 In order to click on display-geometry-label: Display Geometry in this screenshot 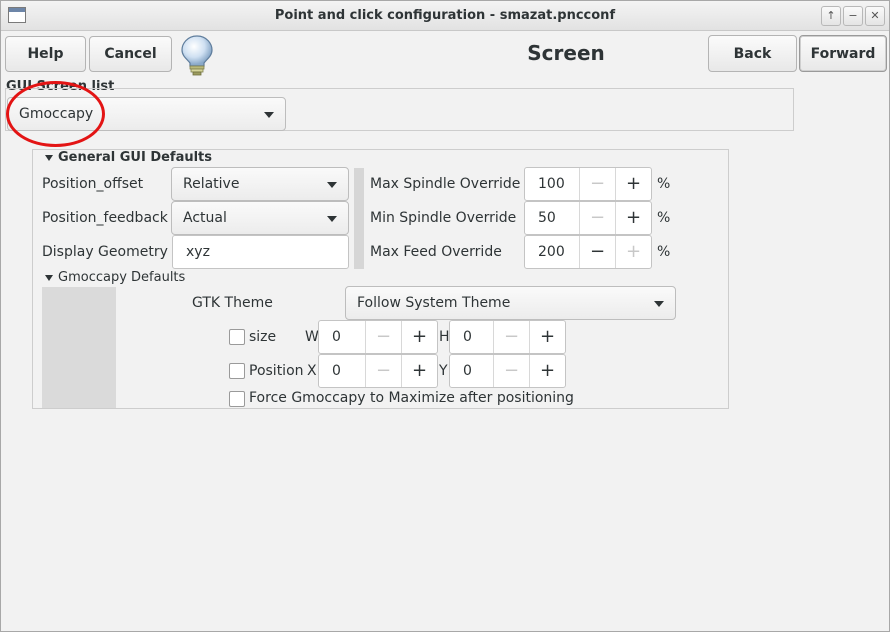, I will do `click(105, 252)`.